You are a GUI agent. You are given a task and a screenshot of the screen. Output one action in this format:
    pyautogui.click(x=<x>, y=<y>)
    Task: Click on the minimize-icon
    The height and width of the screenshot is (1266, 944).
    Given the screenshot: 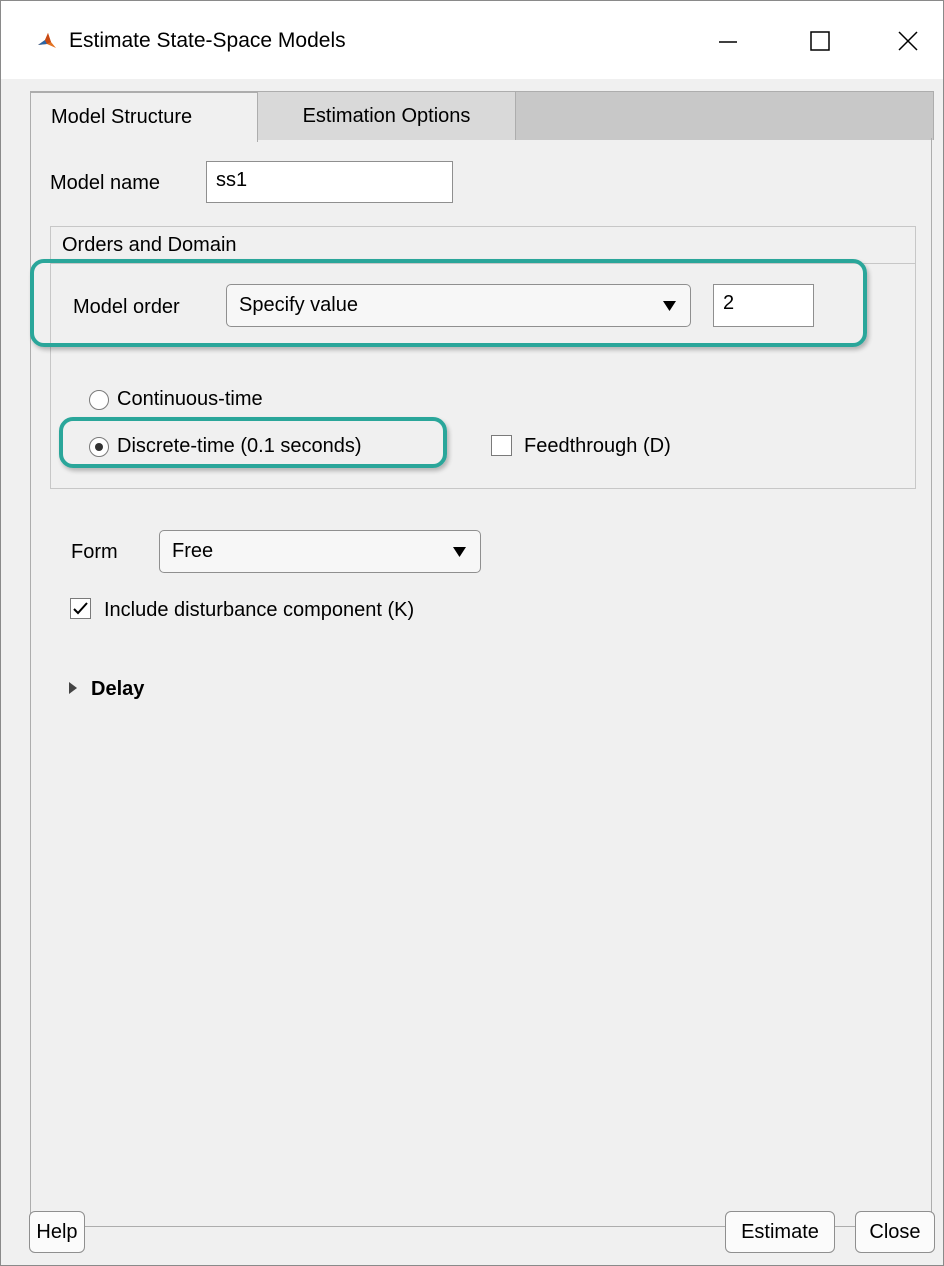 What is the action you would take?
    pyautogui.click(x=728, y=41)
    